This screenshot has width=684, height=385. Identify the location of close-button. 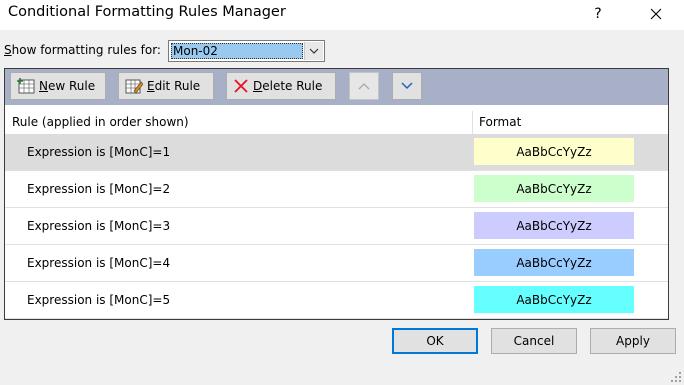
(656, 14).